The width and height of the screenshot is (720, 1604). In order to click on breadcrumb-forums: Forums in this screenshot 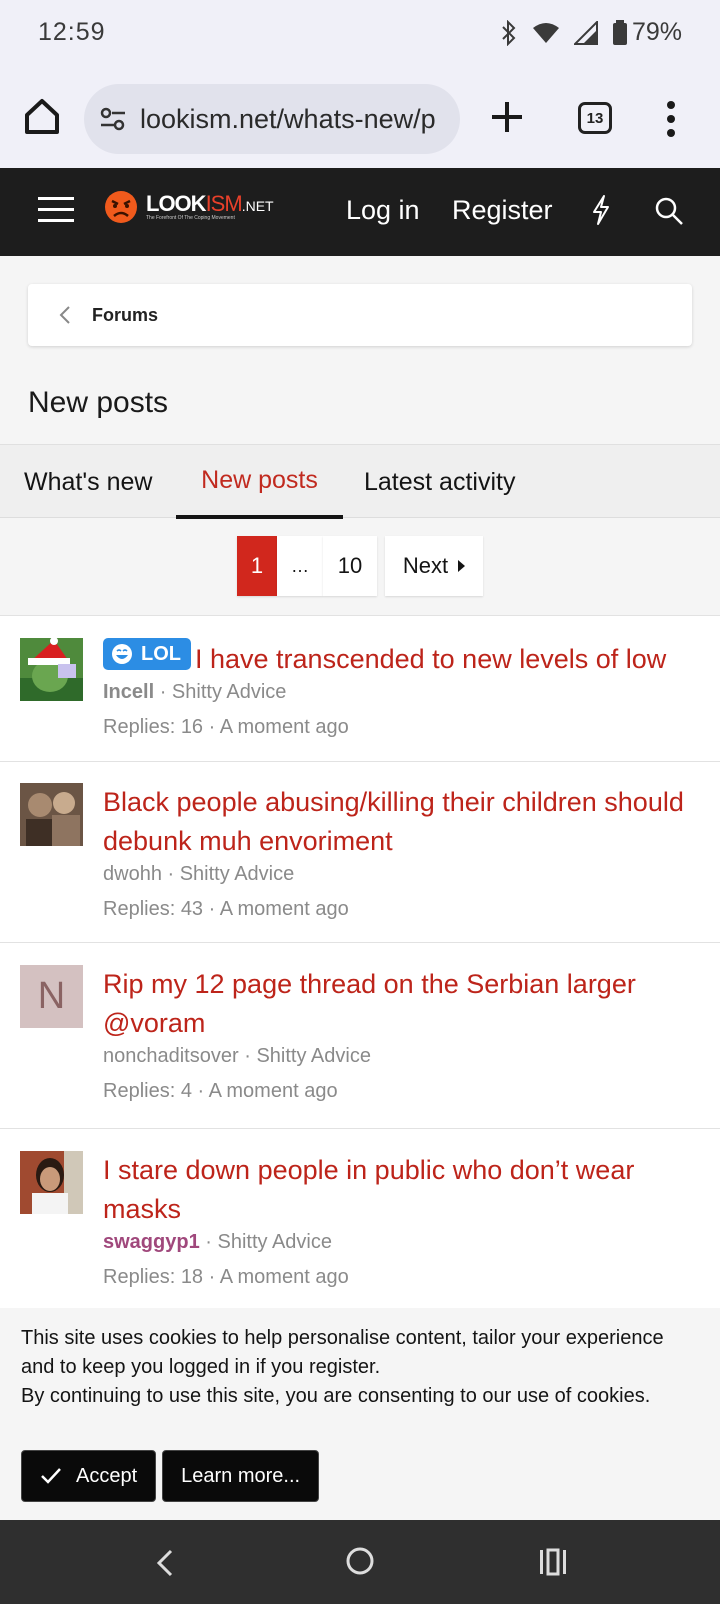, I will do `click(125, 315)`.